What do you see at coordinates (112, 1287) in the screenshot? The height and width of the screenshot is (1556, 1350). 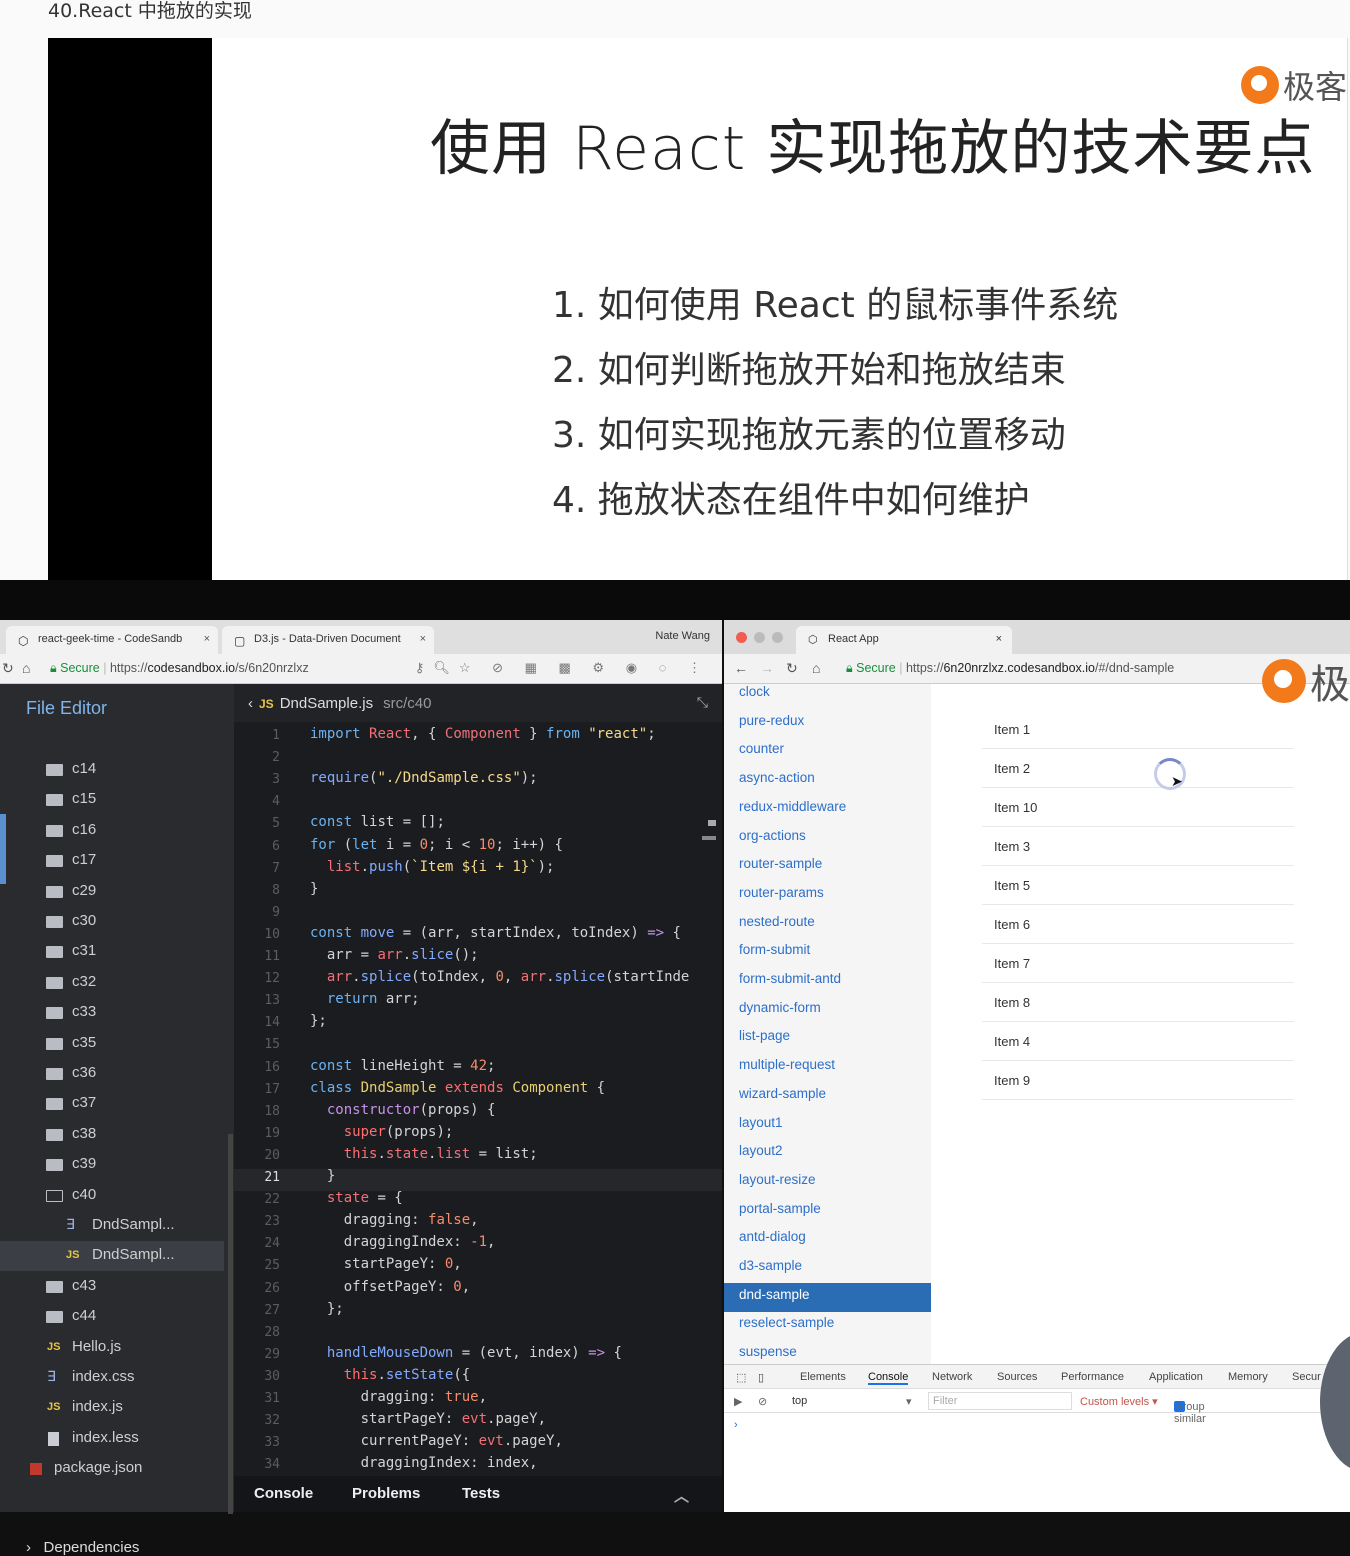 I see `sidebar-file-item: c43` at bounding box center [112, 1287].